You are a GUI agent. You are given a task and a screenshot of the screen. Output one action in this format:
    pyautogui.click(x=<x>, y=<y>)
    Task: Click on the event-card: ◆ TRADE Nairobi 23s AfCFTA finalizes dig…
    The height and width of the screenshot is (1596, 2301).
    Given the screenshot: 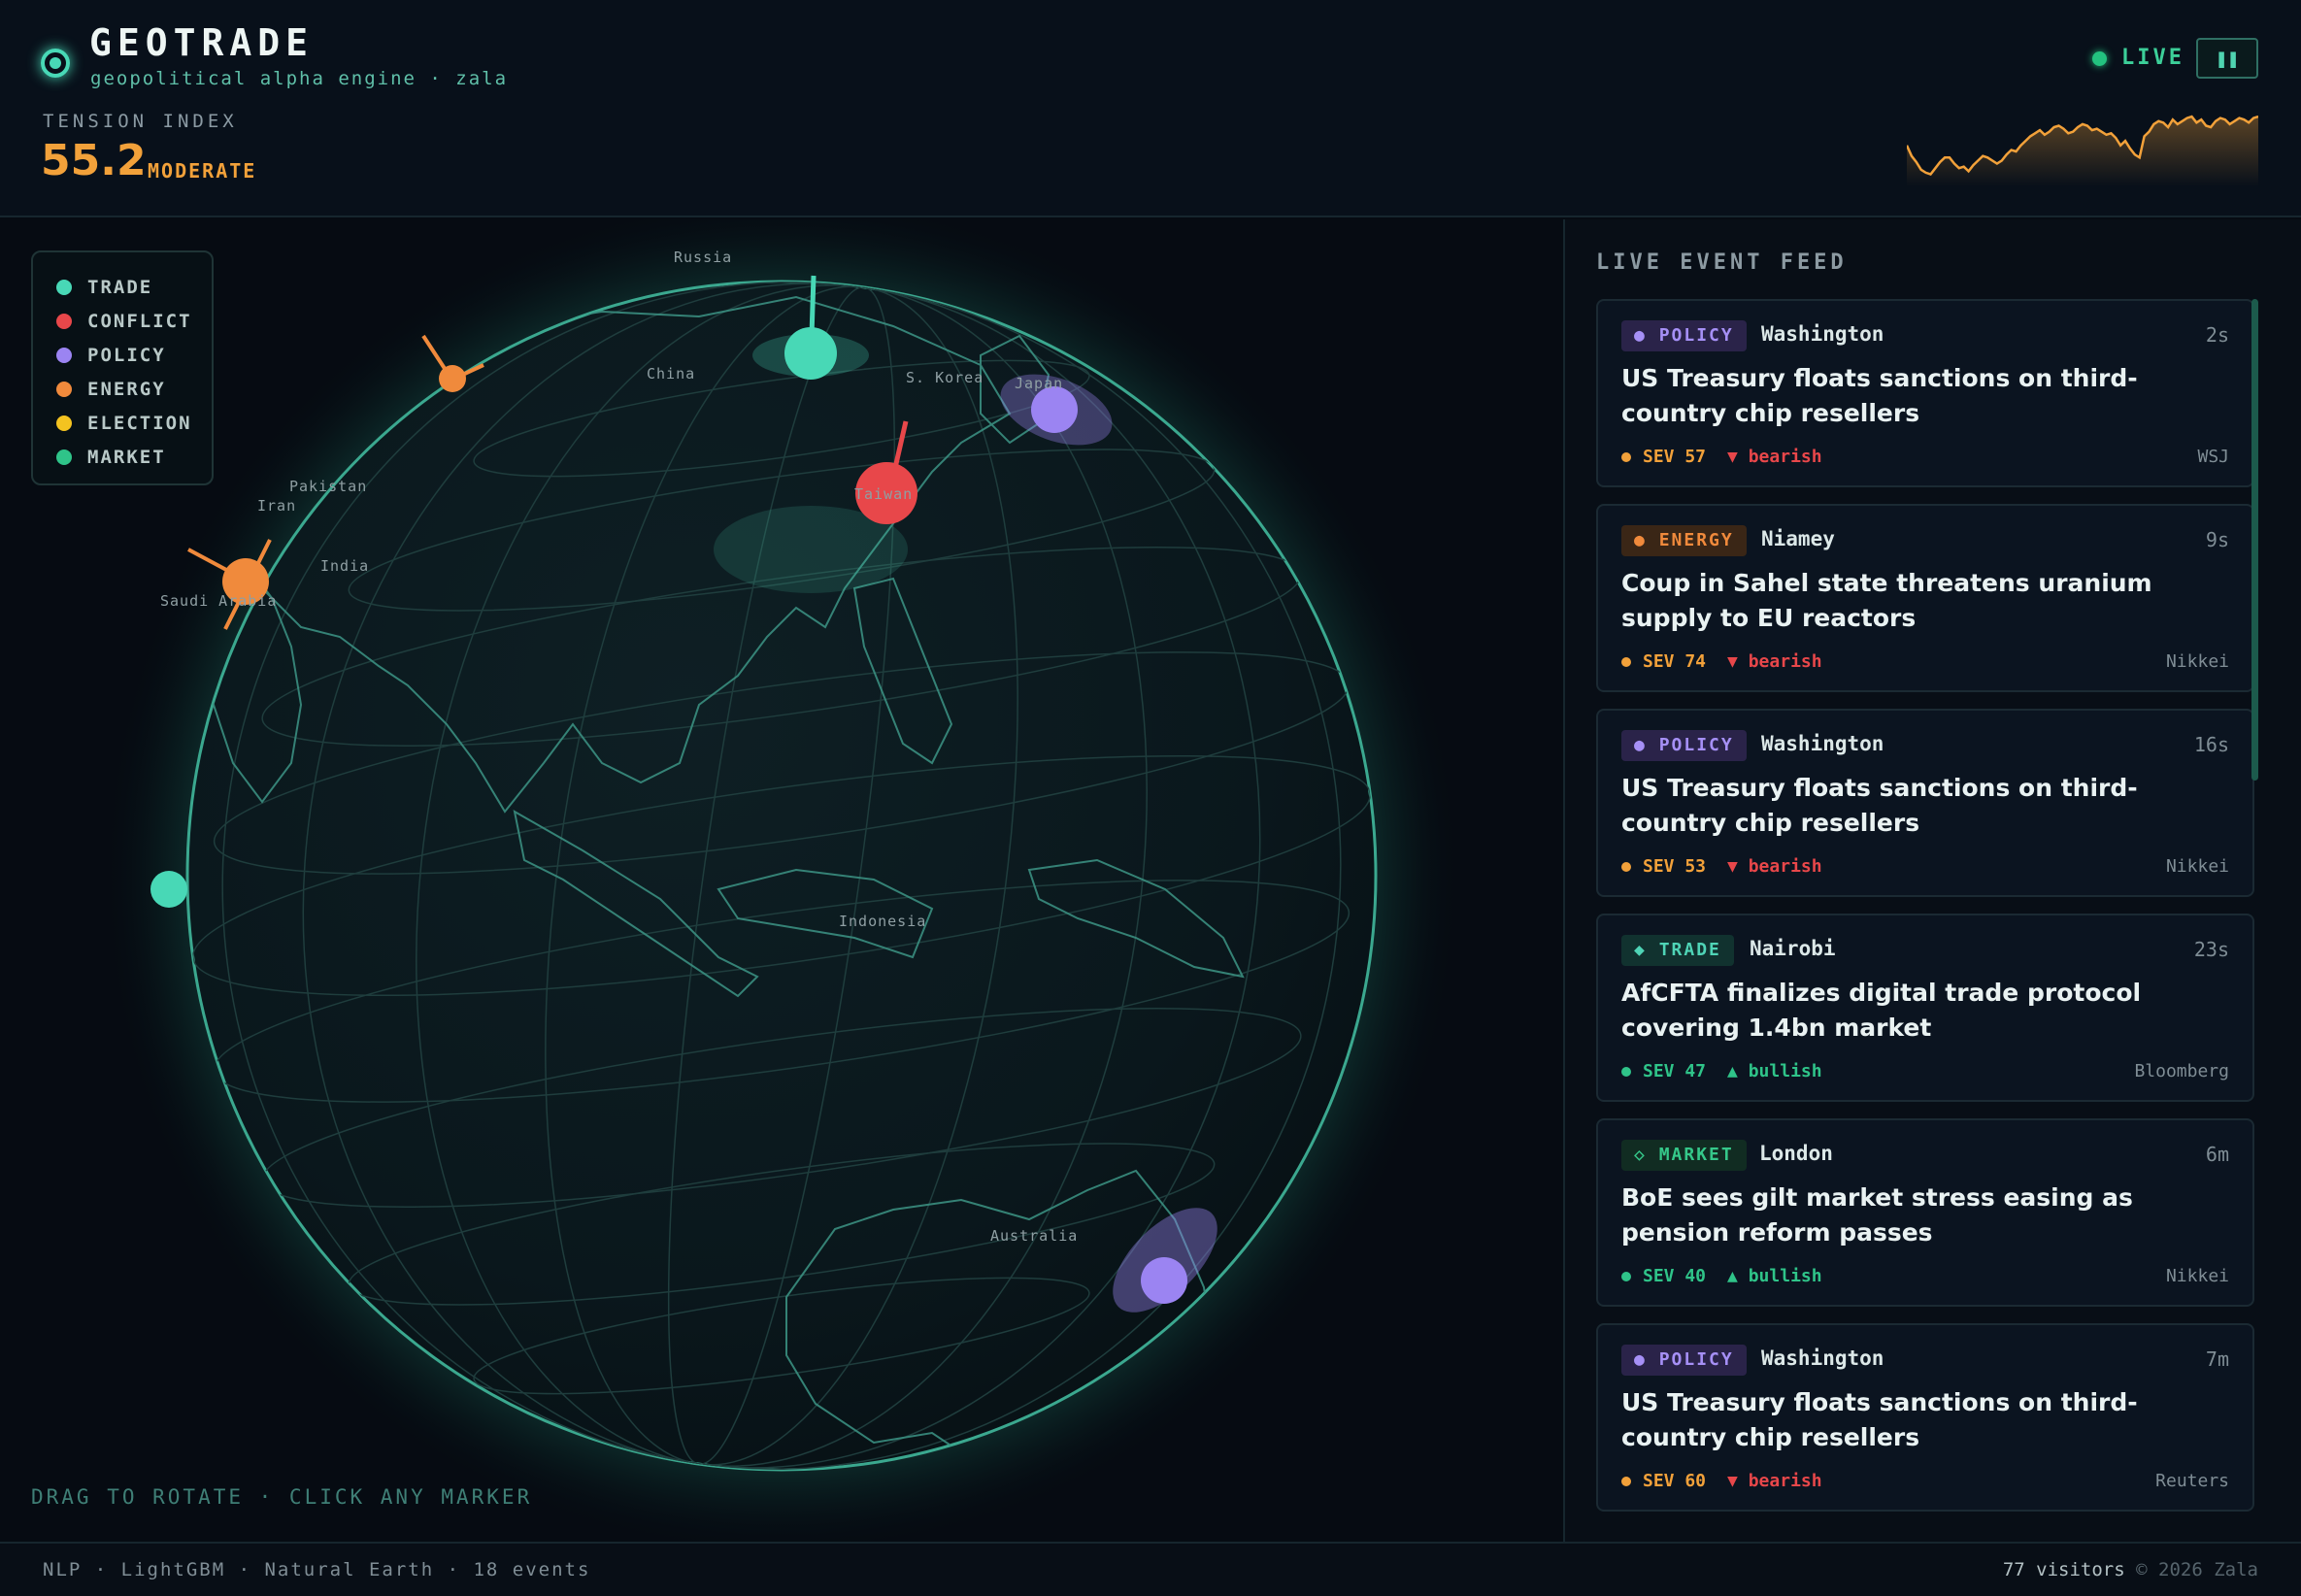 What is the action you would take?
    pyautogui.click(x=1925, y=1008)
    